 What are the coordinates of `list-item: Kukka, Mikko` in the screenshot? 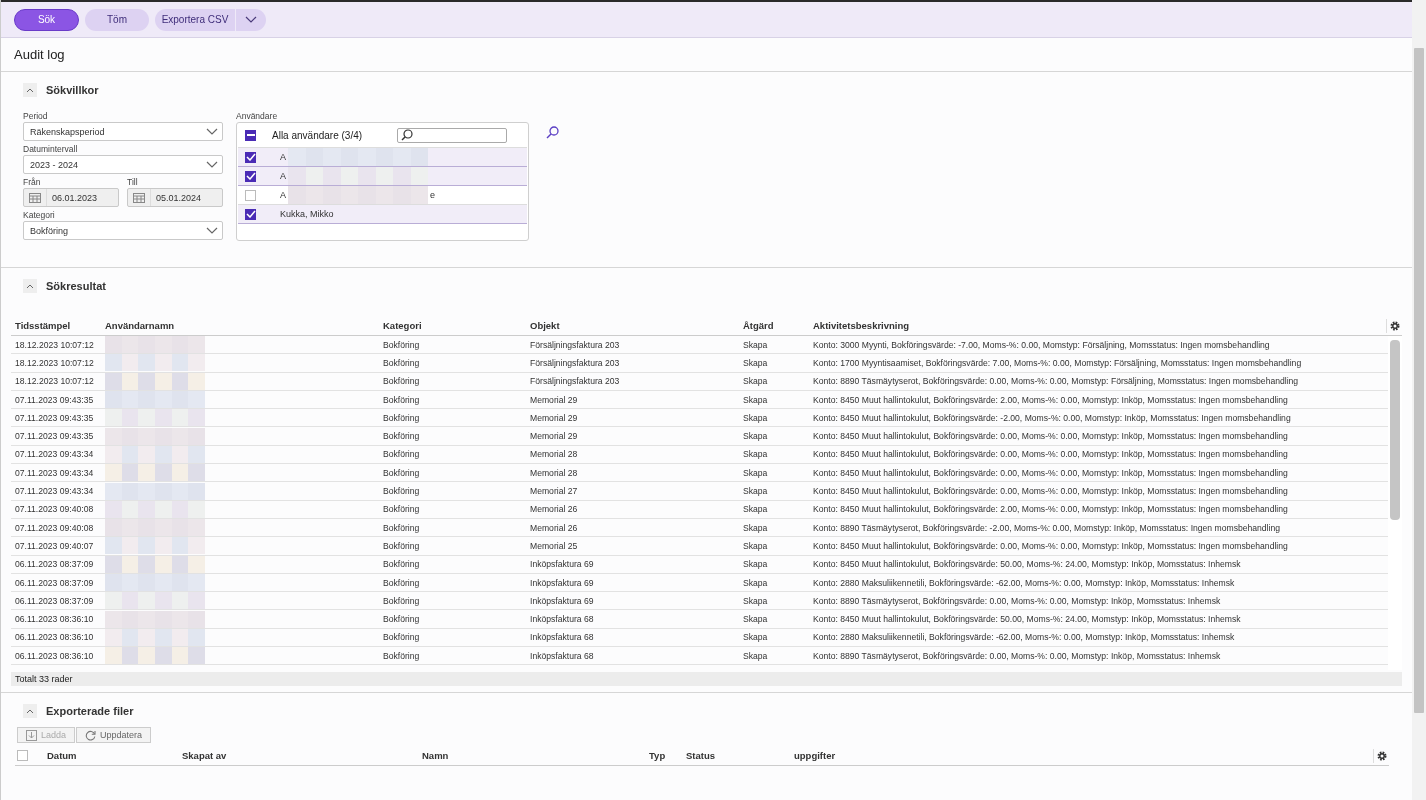 It's located at (382, 214).